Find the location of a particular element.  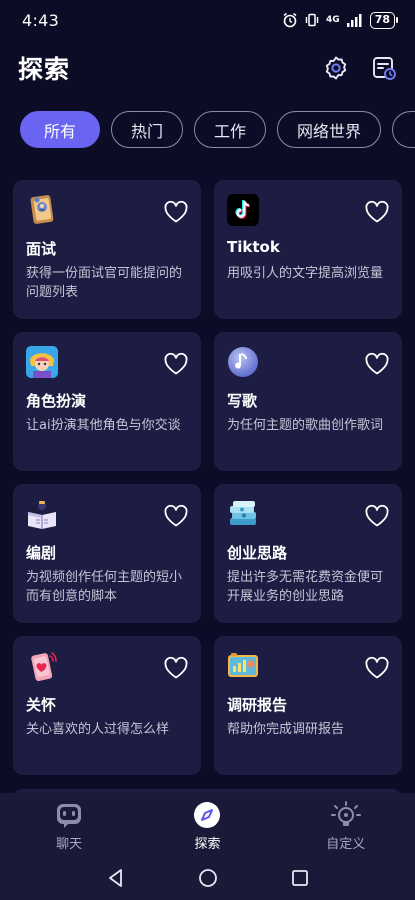

card-title: 编剧 is located at coordinates (41, 553).